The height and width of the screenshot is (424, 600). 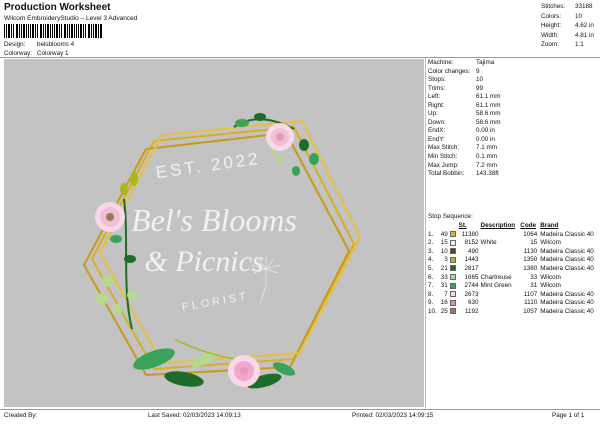 What do you see at coordinates (446, 260) in the screenshot?
I see `row-stop: 3` at bounding box center [446, 260].